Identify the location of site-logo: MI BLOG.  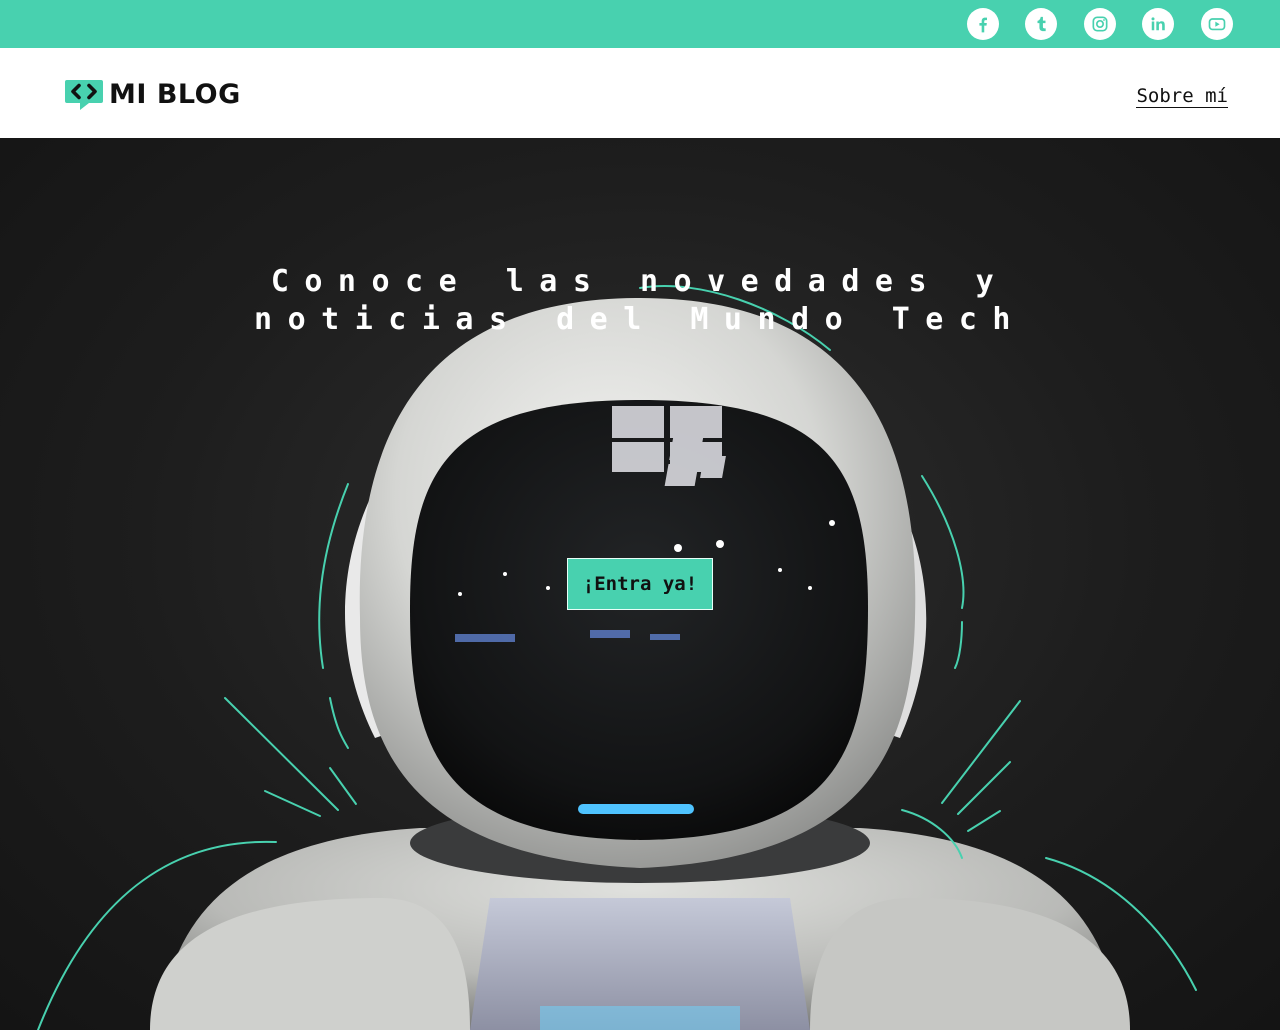
(152, 95).